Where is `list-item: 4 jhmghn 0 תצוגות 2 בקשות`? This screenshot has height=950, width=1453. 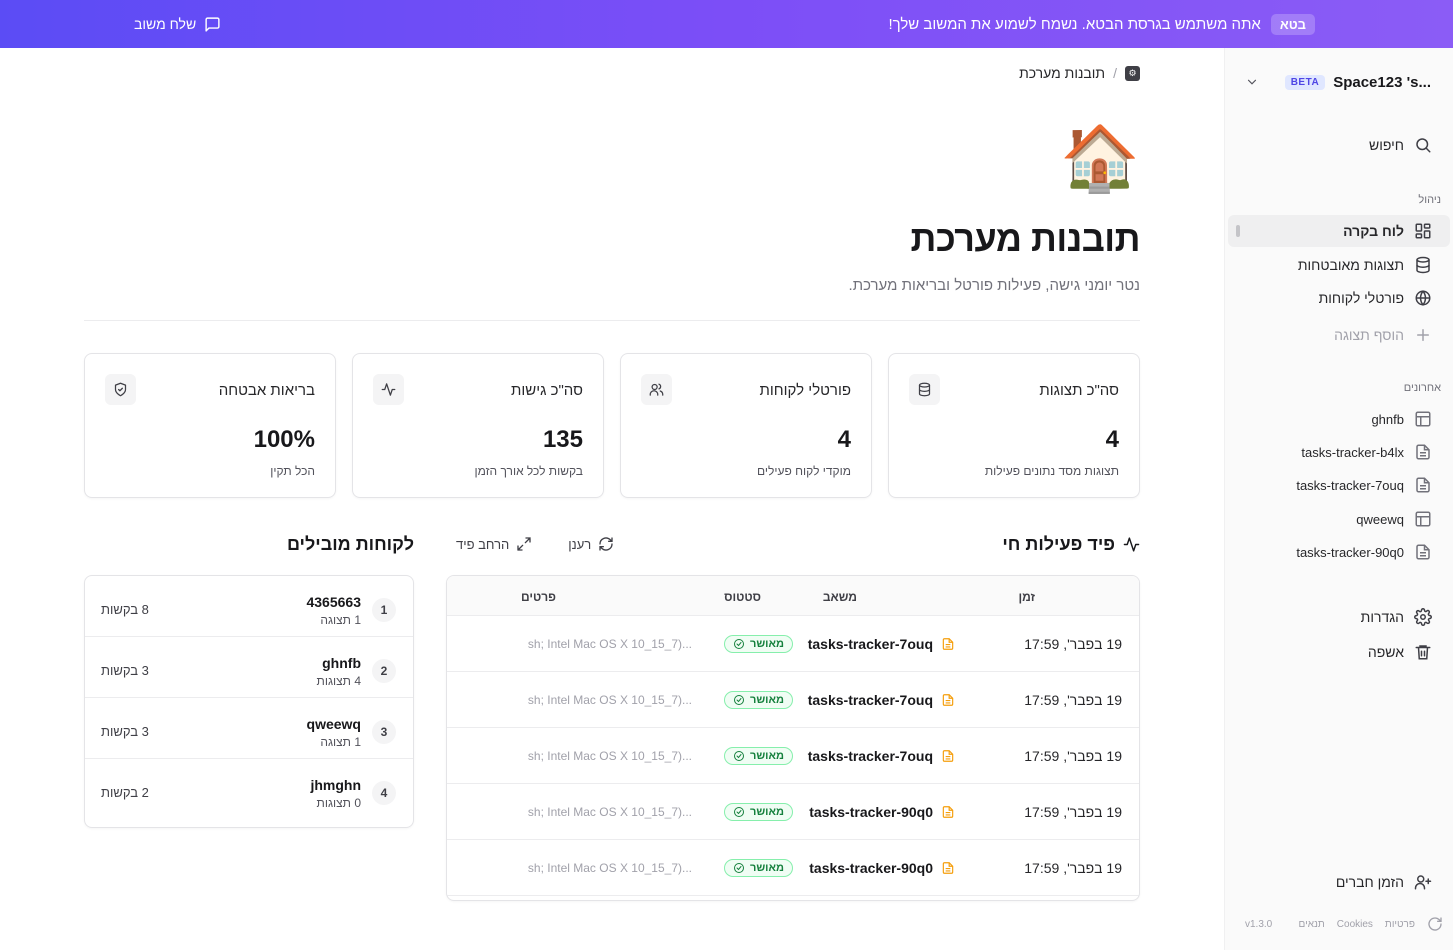
list-item: 4 jhmghn 0 תצוגות 2 בקשות is located at coordinates (249, 789).